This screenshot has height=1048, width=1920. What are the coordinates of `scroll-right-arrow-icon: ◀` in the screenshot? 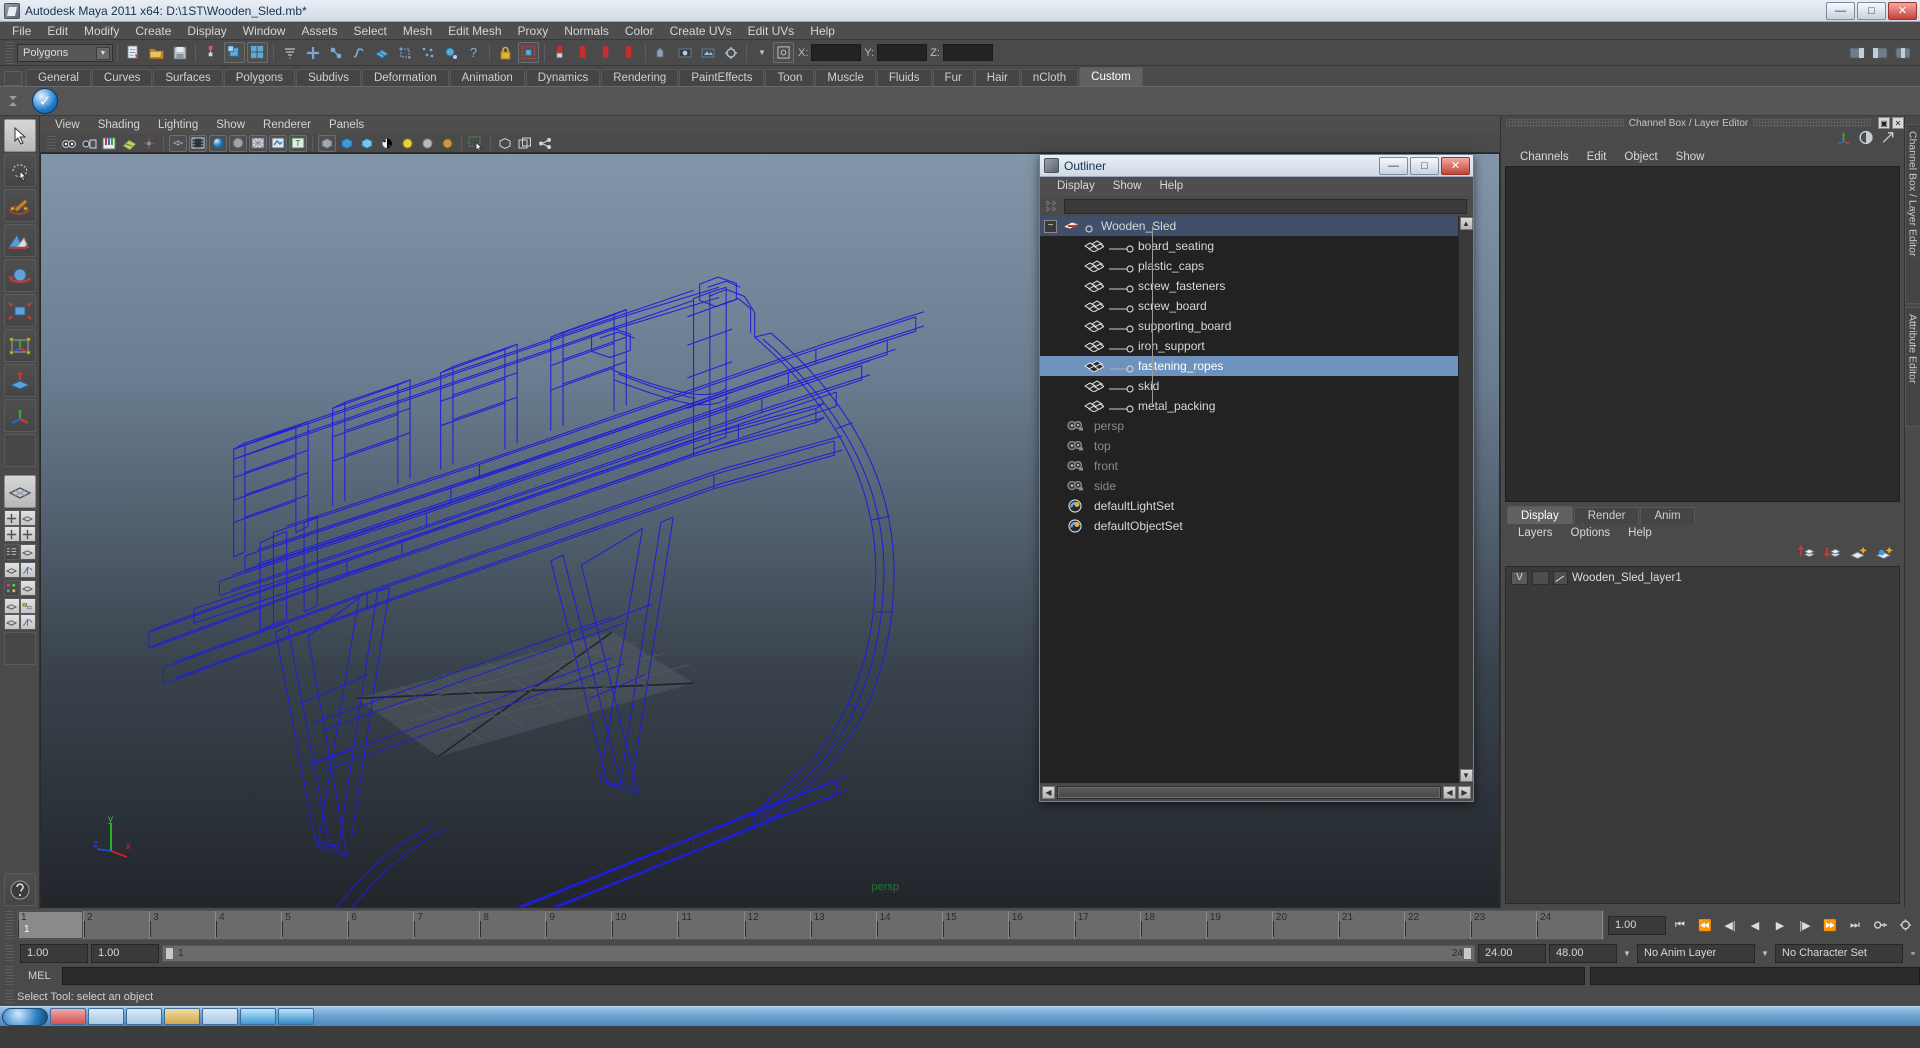 It's located at (1449, 792).